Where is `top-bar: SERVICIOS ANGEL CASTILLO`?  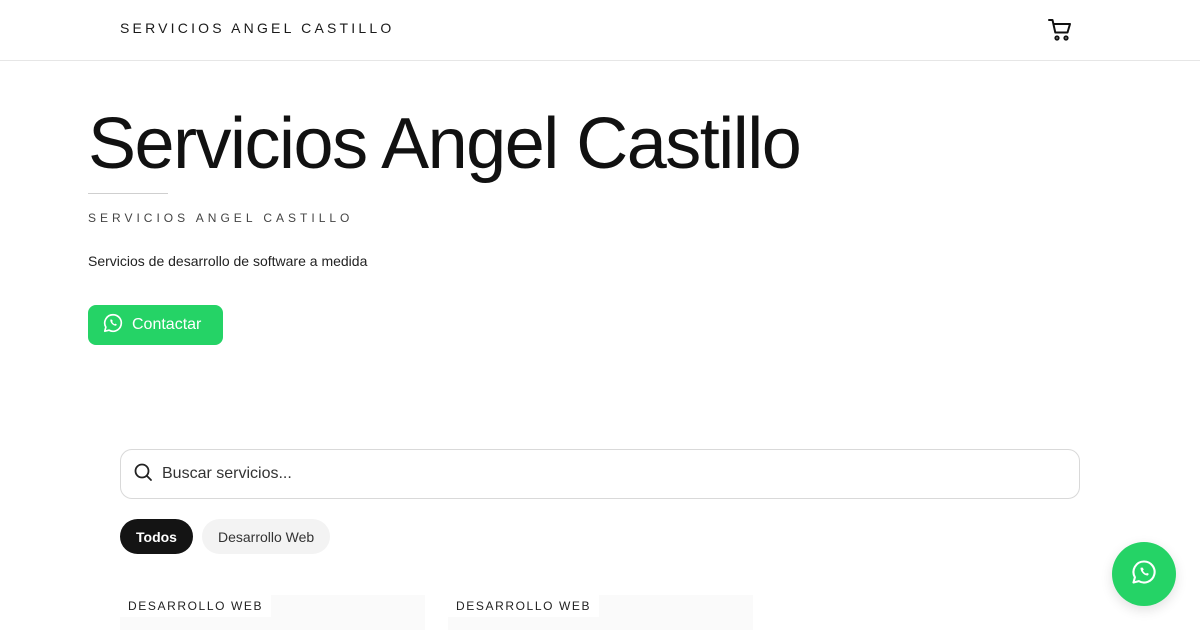 top-bar: SERVICIOS ANGEL CASTILLO is located at coordinates (600, 30).